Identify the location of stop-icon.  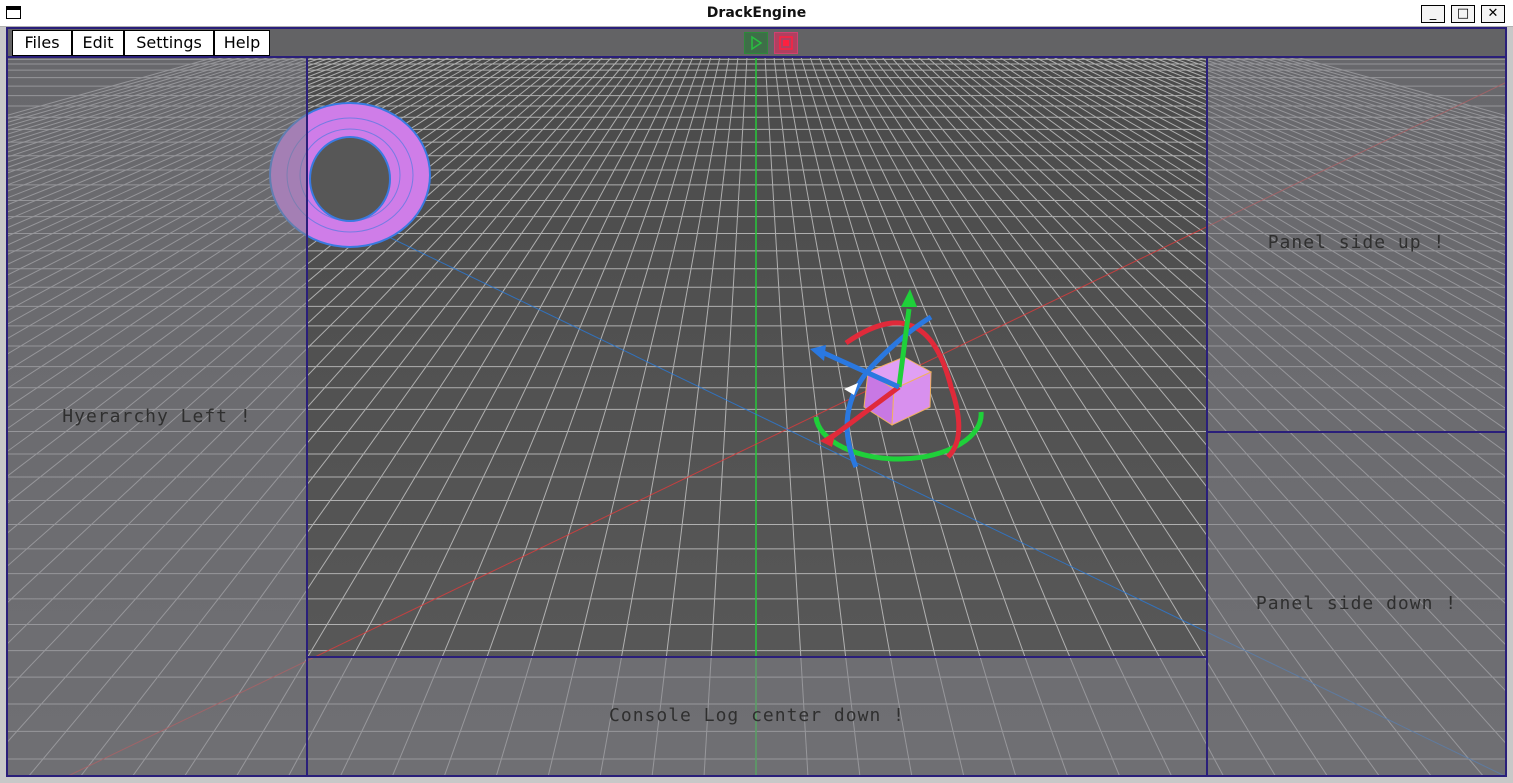
(786, 43).